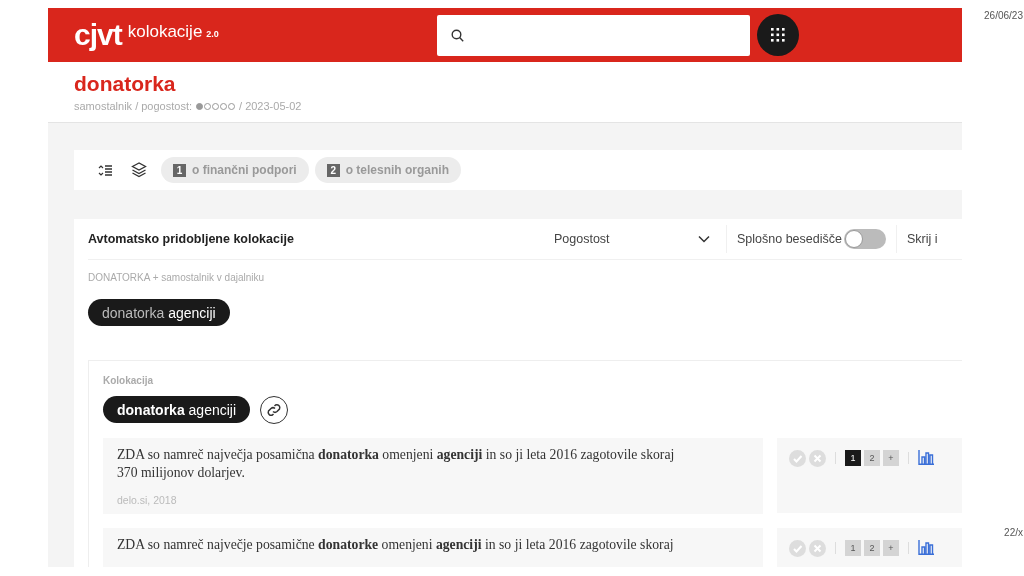 The width and height of the screenshot is (1024, 576). I want to click on link-button, so click(274, 410).